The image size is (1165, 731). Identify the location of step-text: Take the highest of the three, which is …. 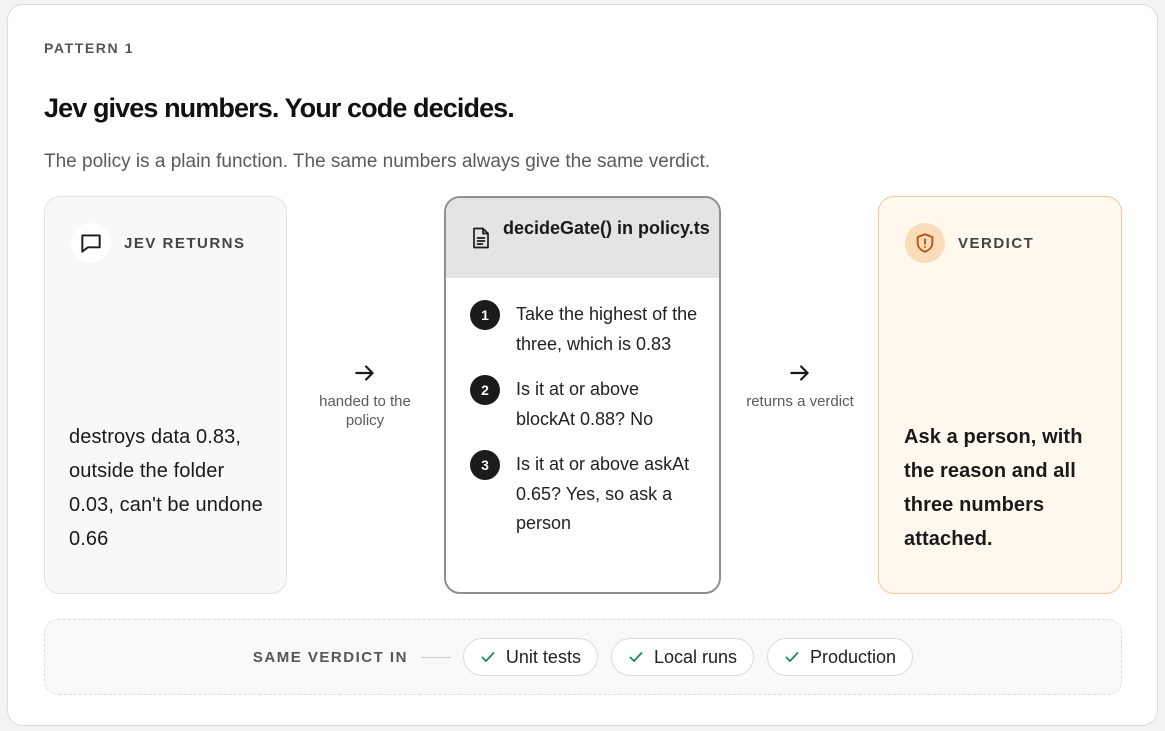
(607, 329).